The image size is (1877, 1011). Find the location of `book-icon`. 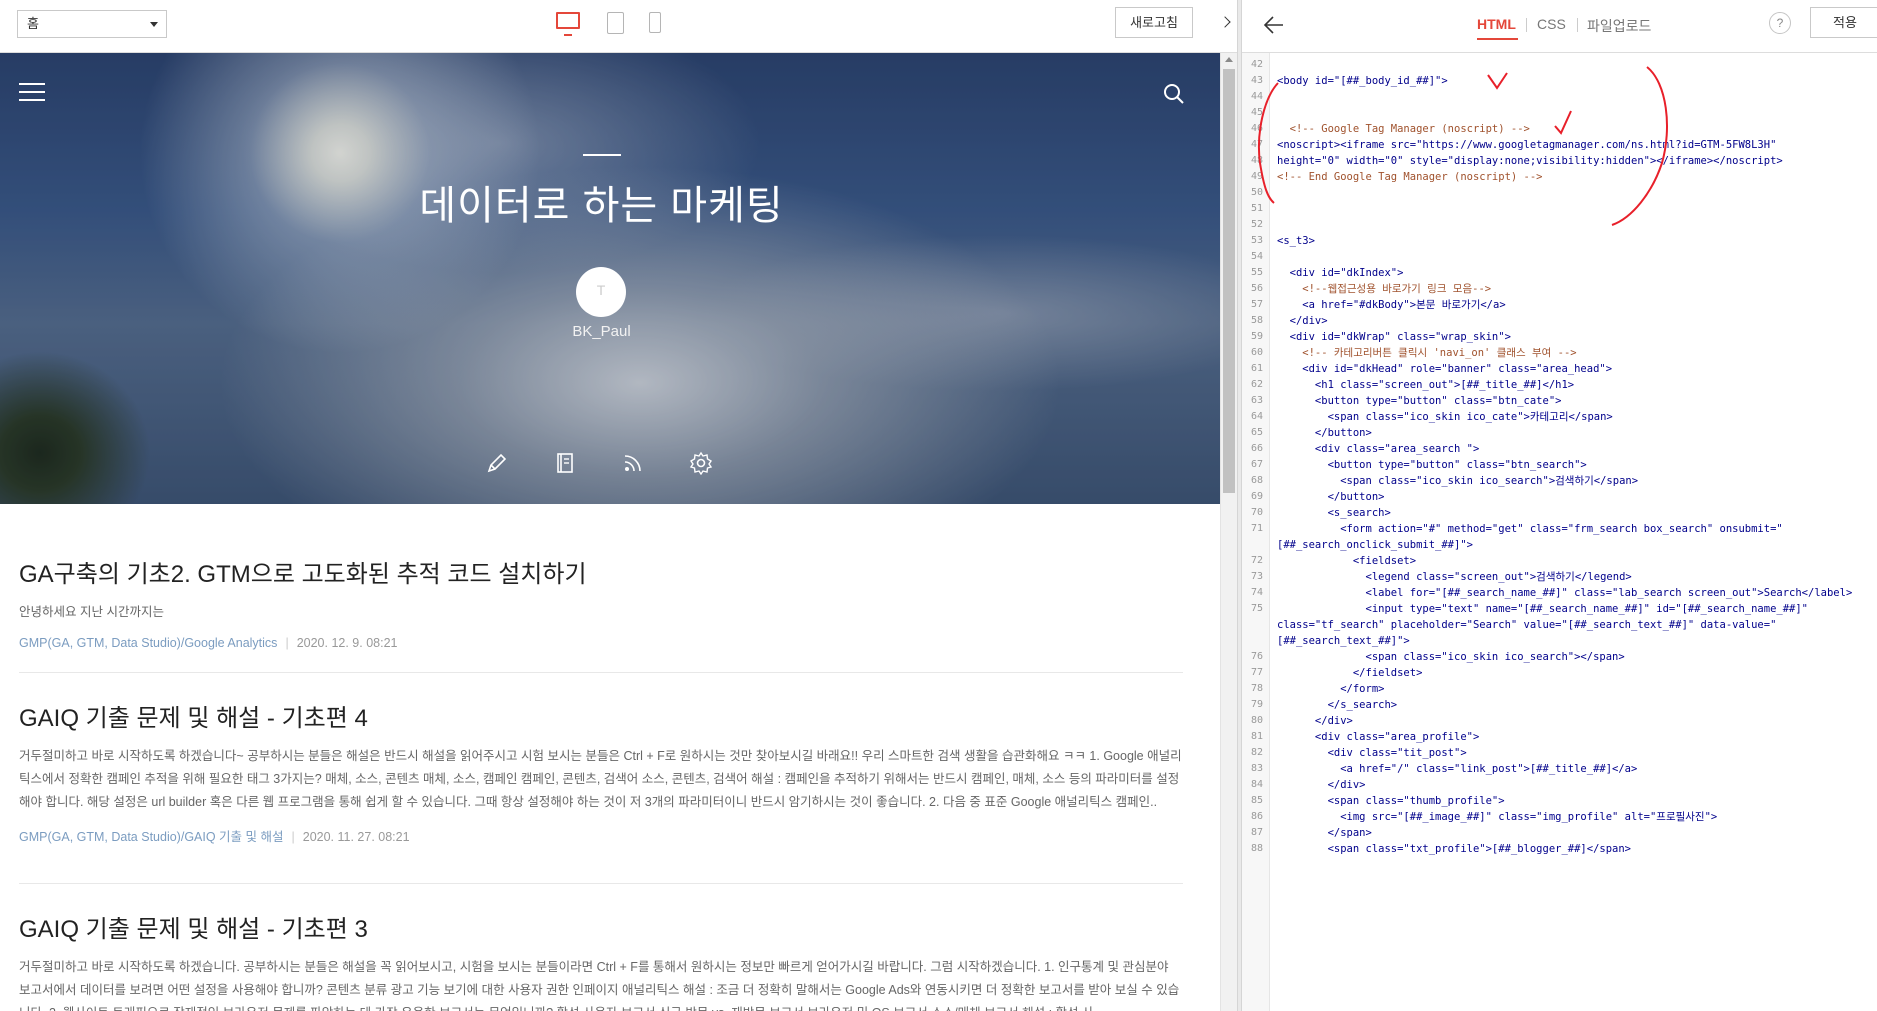

book-icon is located at coordinates (565, 463).